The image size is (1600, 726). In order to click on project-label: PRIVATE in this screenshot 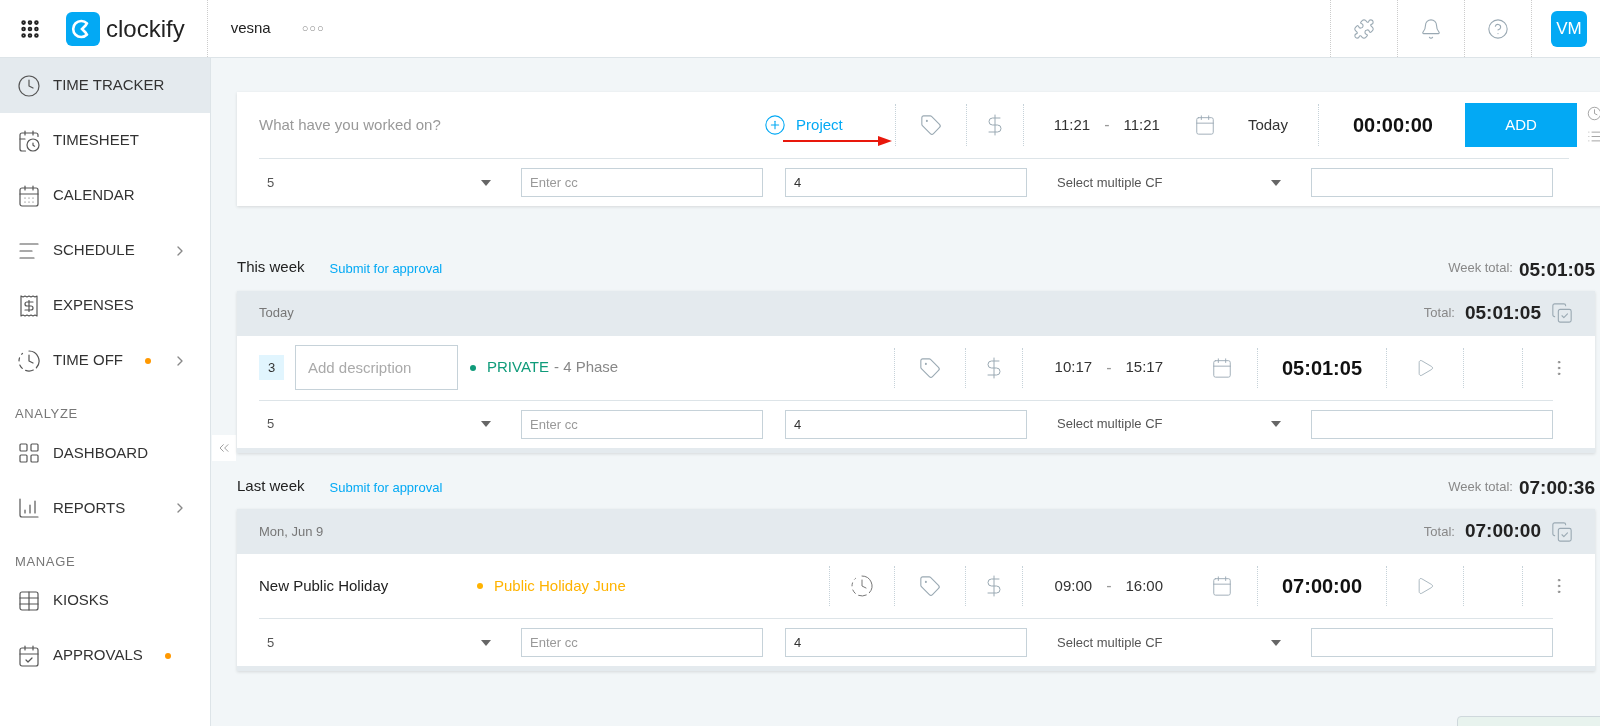, I will do `click(518, 367)`.